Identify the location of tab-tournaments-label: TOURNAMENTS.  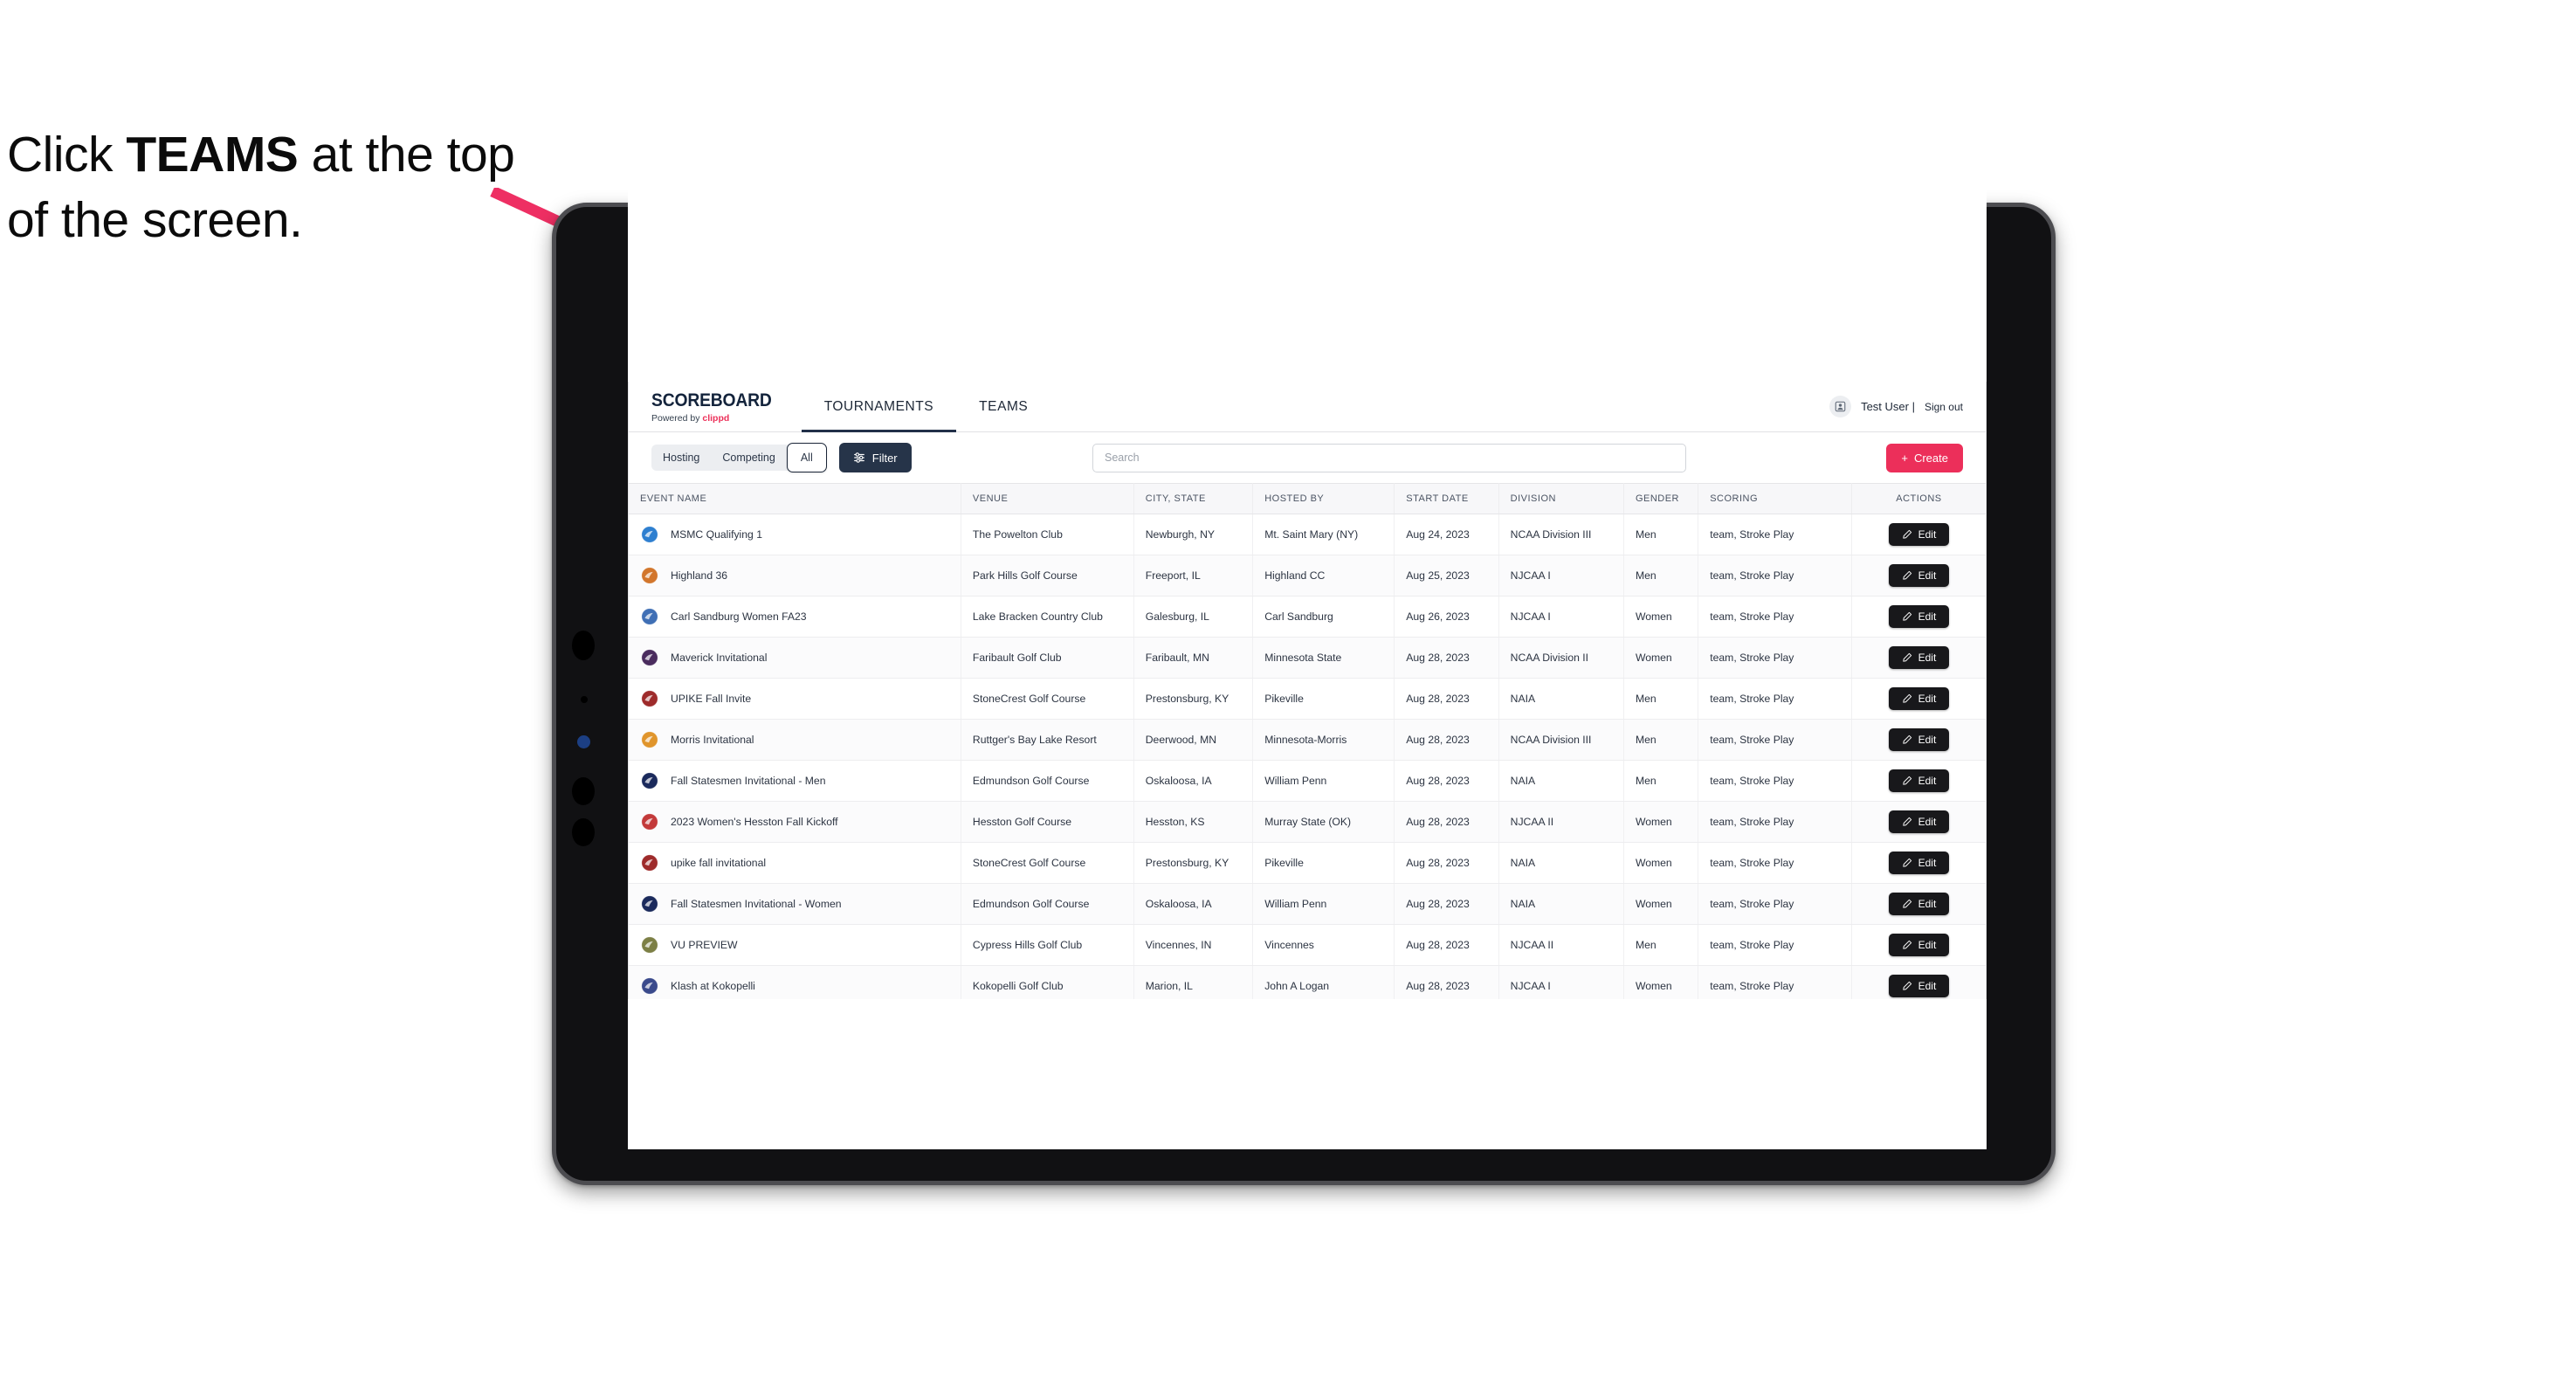
(878, 406).